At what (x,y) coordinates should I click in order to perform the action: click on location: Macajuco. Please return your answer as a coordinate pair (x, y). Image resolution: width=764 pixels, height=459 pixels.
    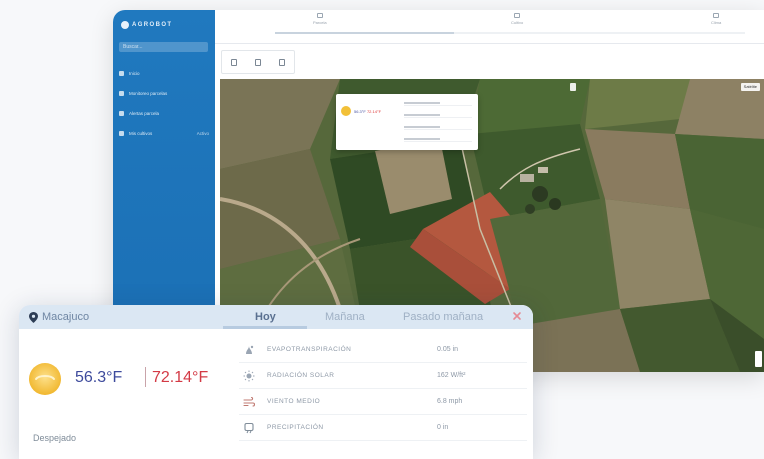
    Looking at the image, I should click on (59, 317).